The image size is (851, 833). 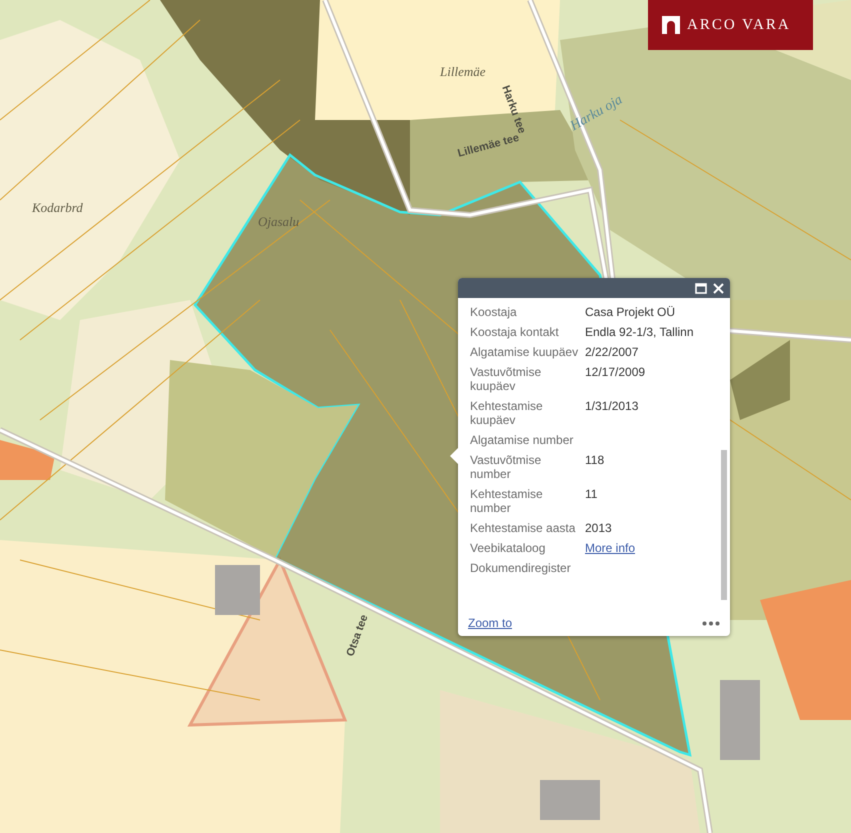 What do you see at coordinates (724, 525) in the screenshot?
I see `scrollbar-thumb` at bounding box center [724, 525].